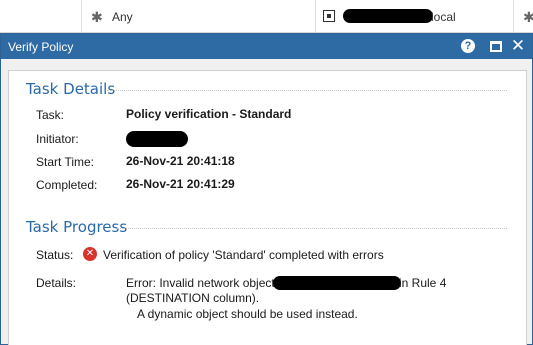  Describe the element at coordinates (329, 16) in the screenshot. I see `network-object-icon` at that location.